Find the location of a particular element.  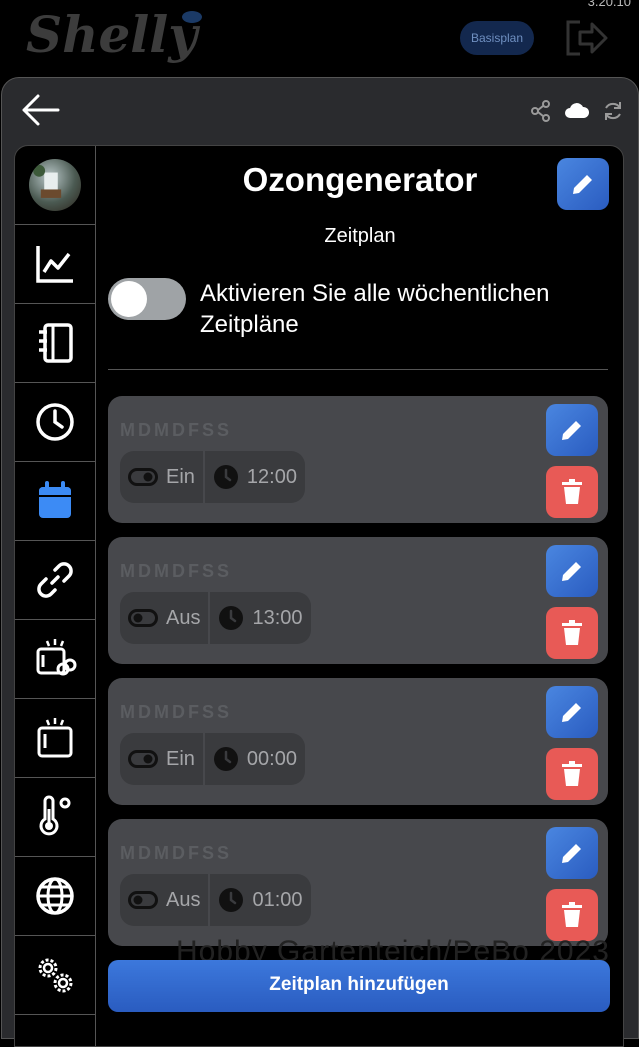

schedule-card: MDMDFSS Ein 00:00 is located at coordinates (358, 741).